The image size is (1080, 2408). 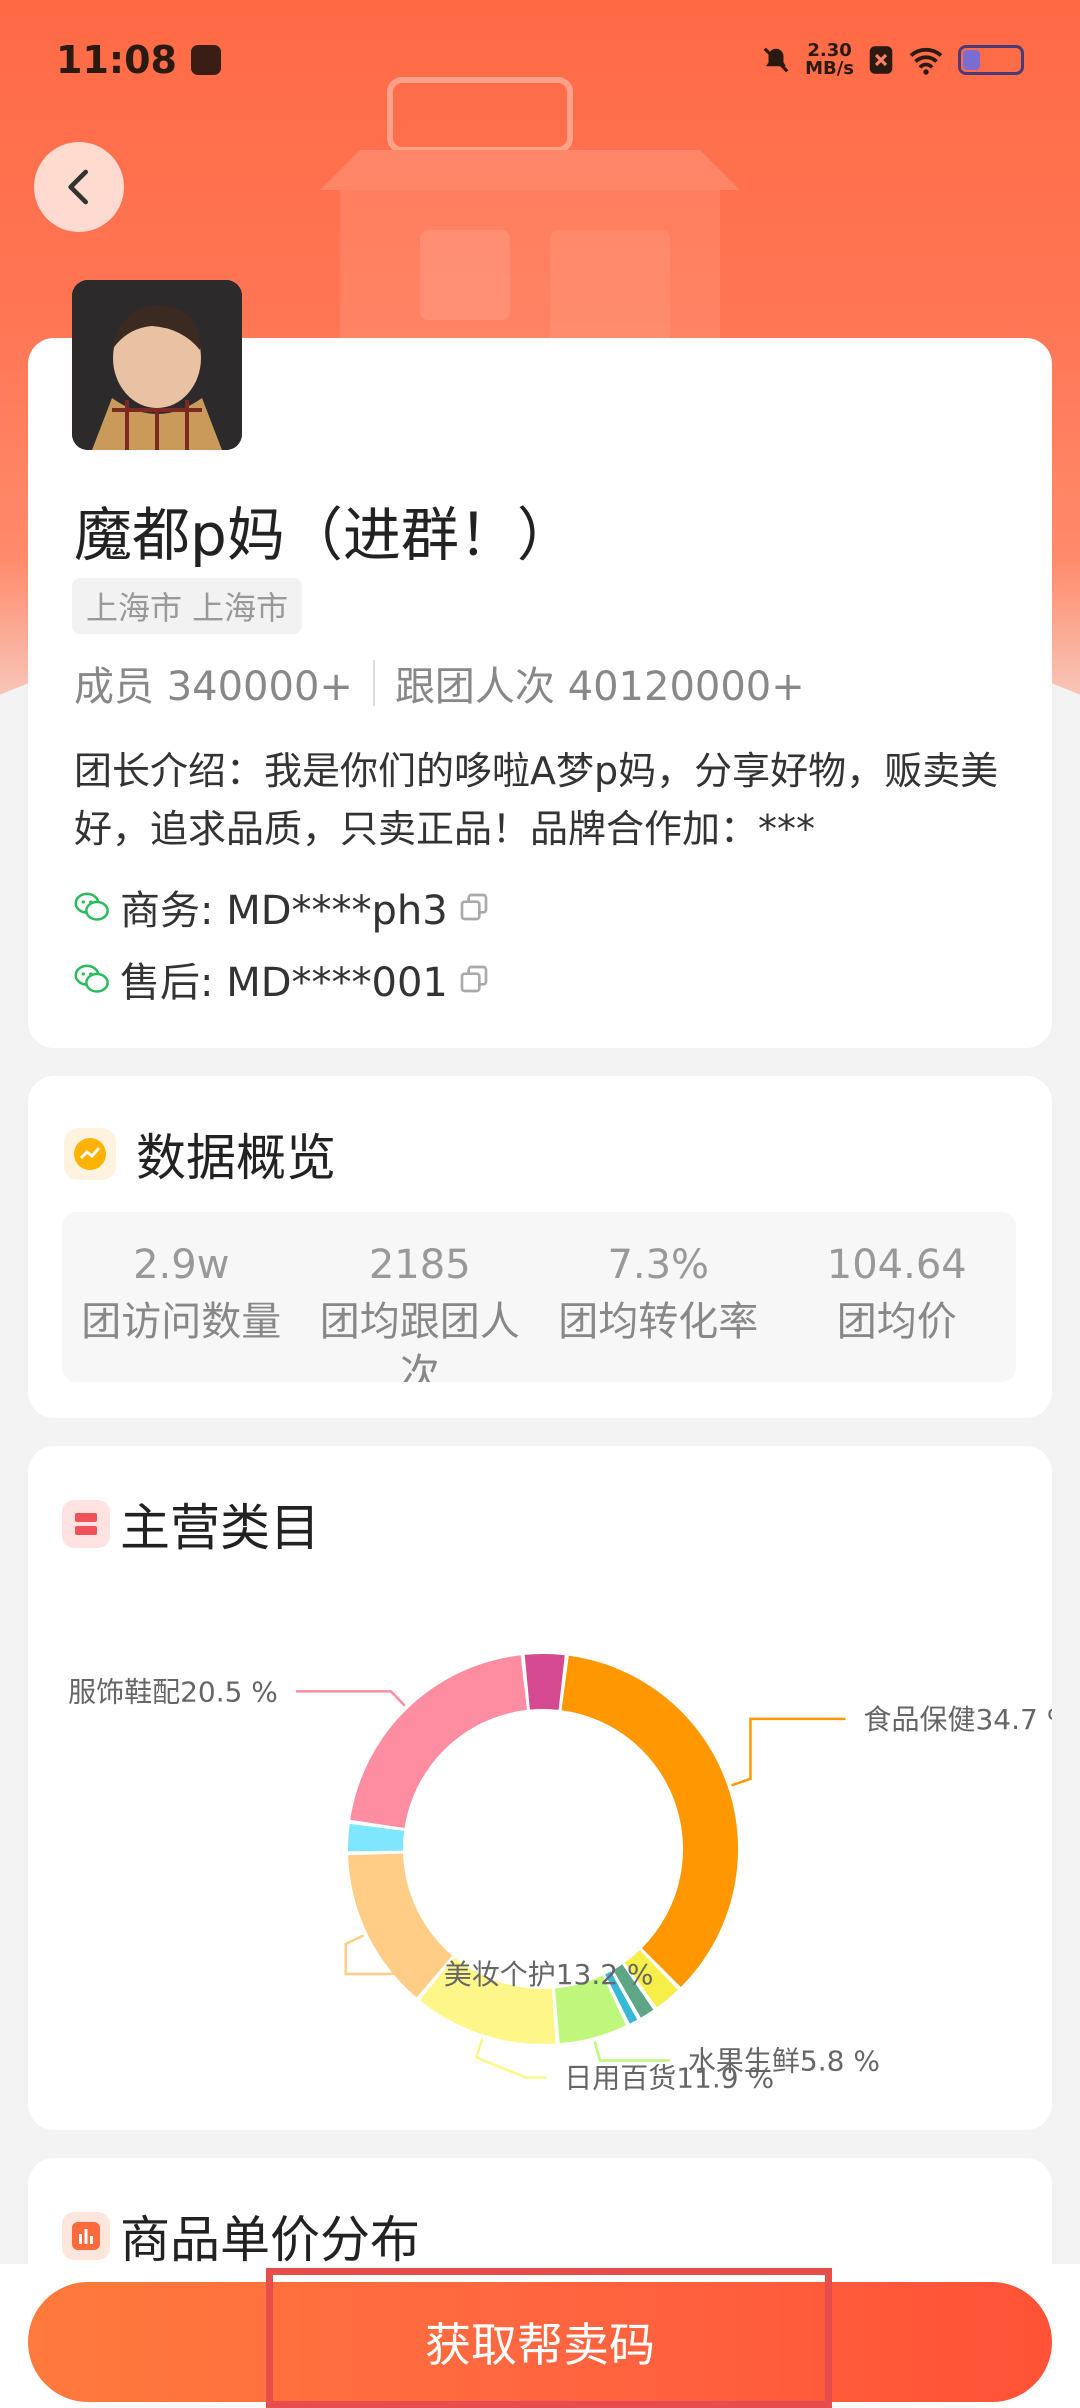 I want to click on overview-header: 数据概览, so click(x=200, y=1154).